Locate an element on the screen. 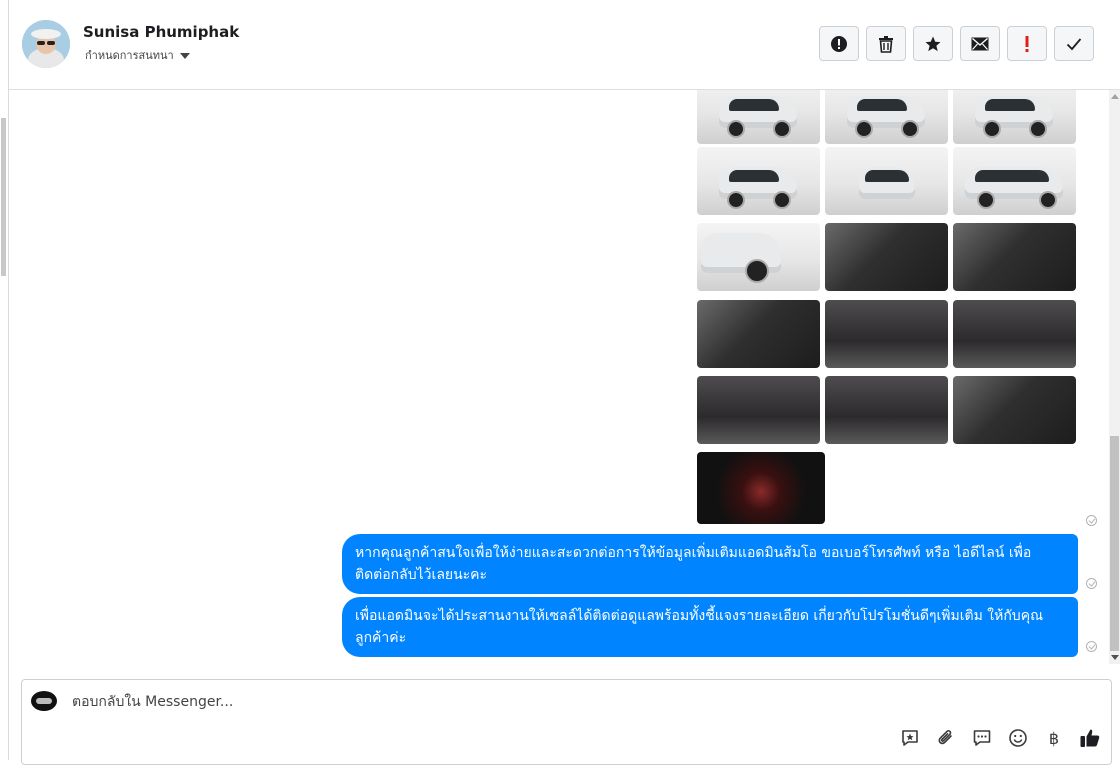  star-button is located at coordinates (933, 43).